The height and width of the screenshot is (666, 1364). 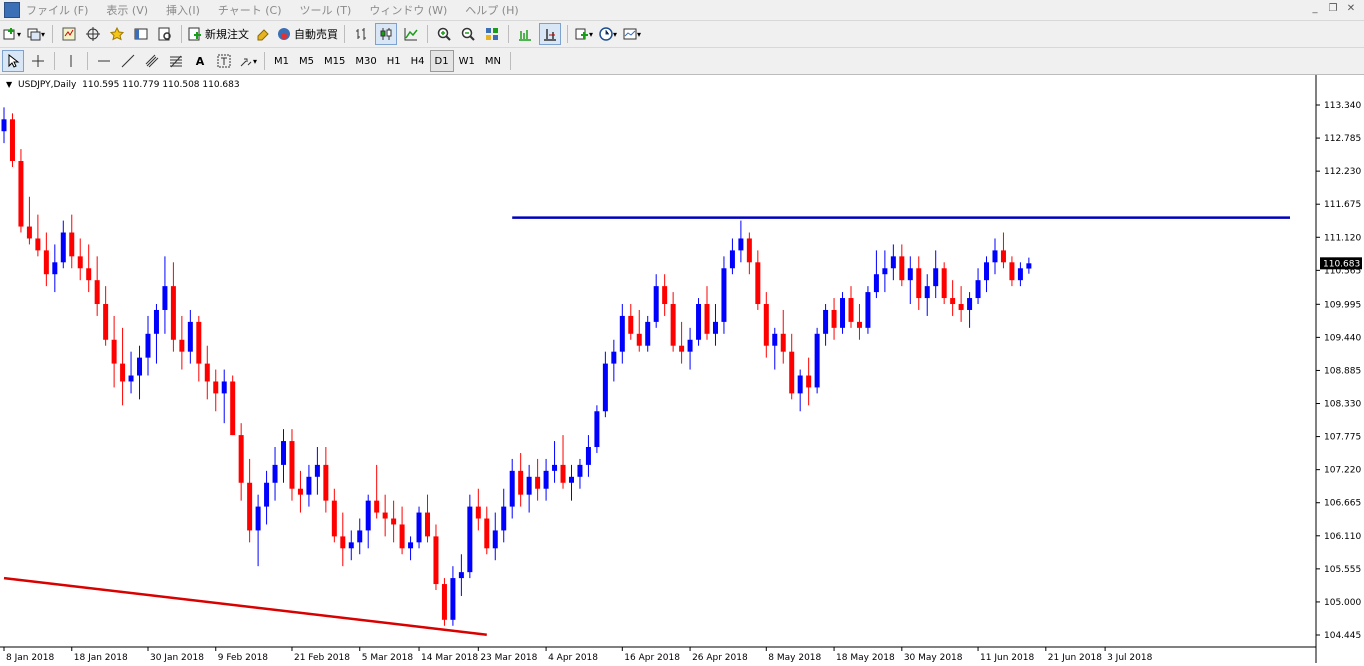 I want to click on chart-shift-button, so click(x=525, y=34).